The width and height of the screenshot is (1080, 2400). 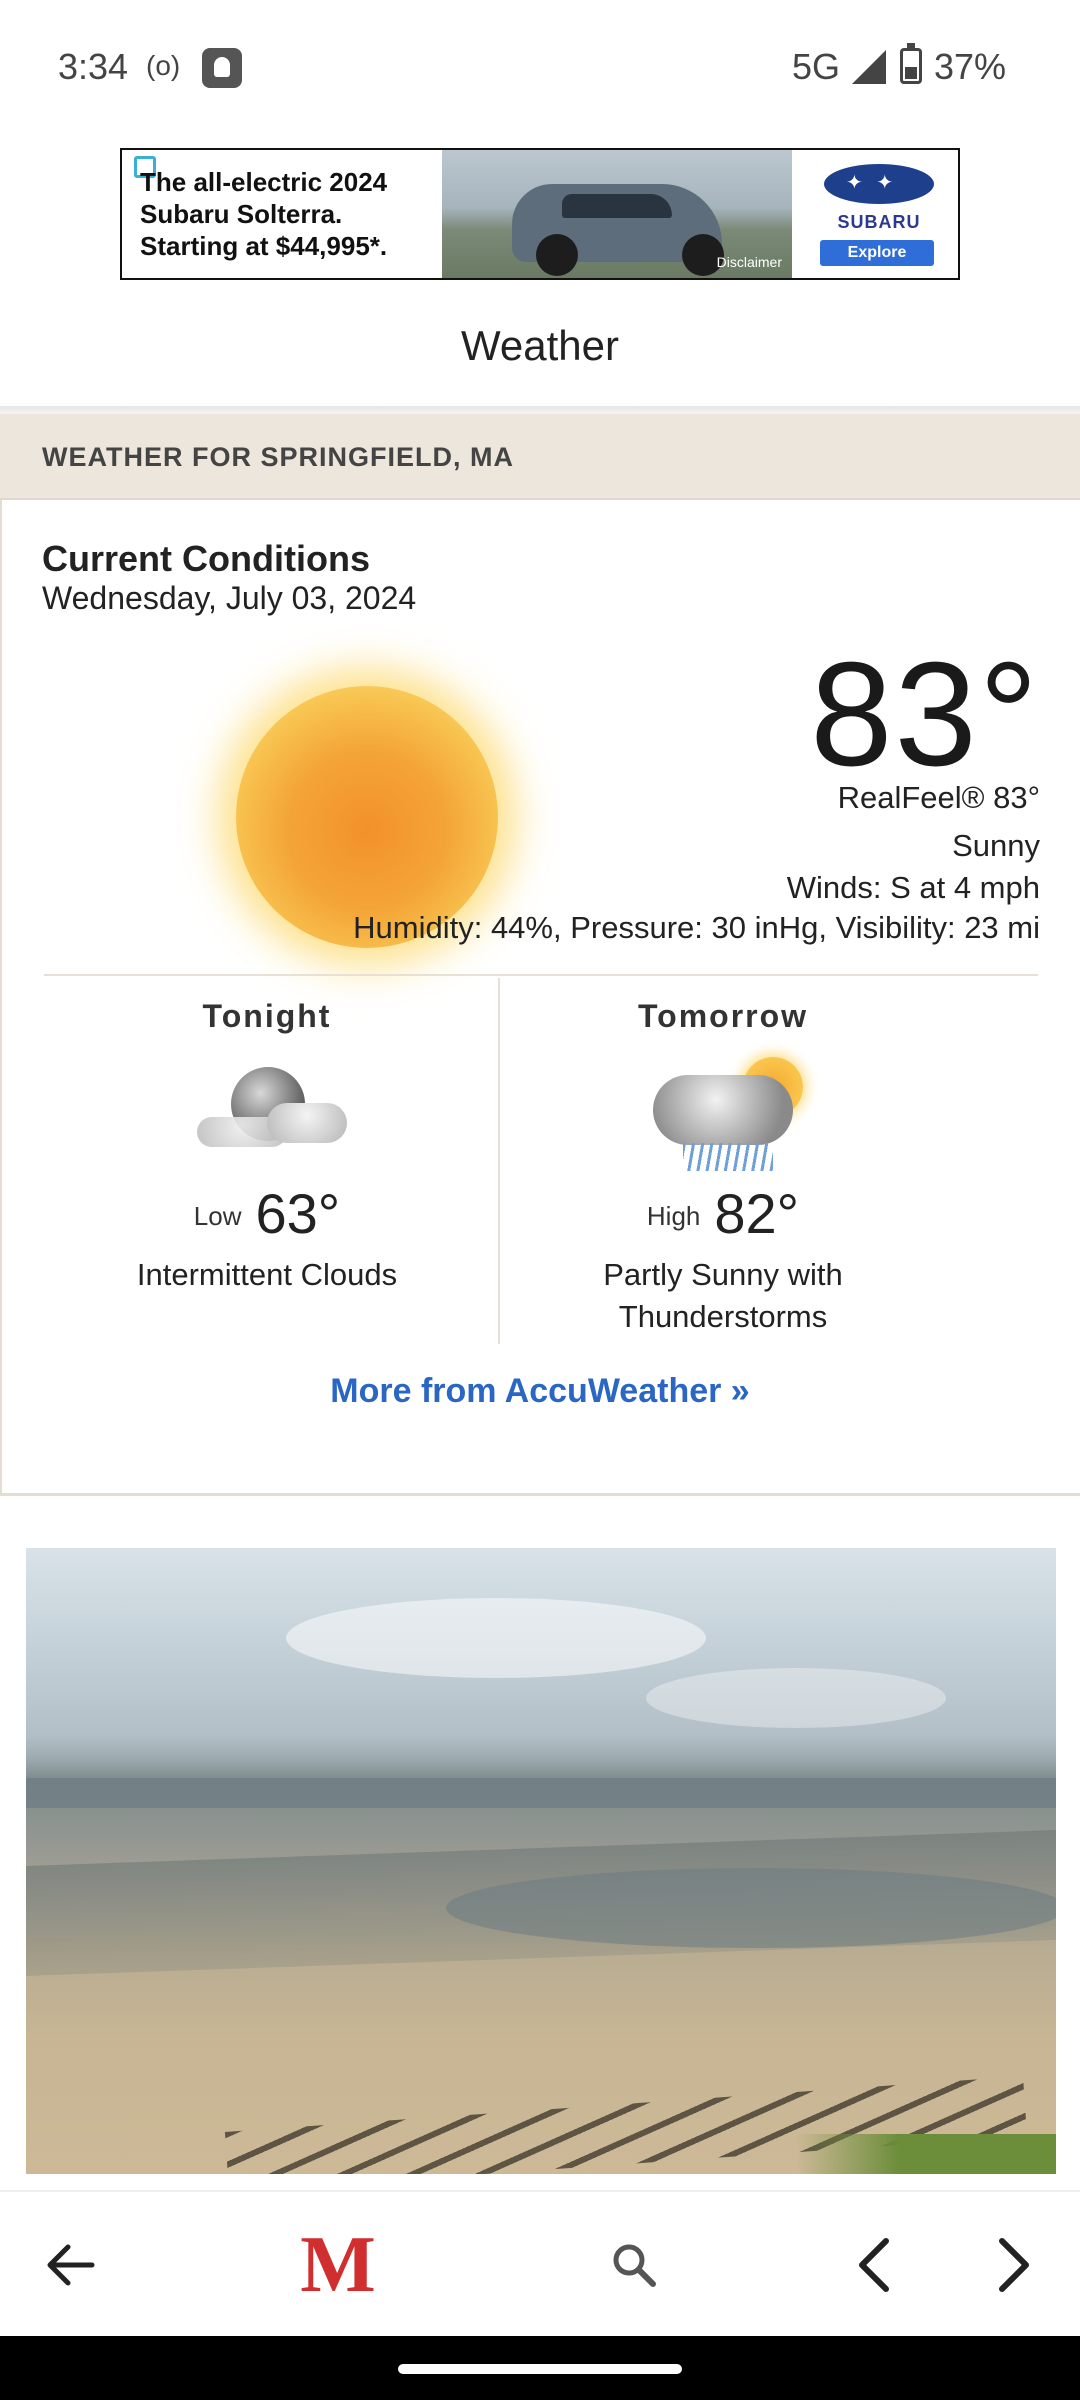 What do you see at coordinates (540, 2263) in the screenshot?
I see `bottom-nav: M` at bounding box center [540, 2263].